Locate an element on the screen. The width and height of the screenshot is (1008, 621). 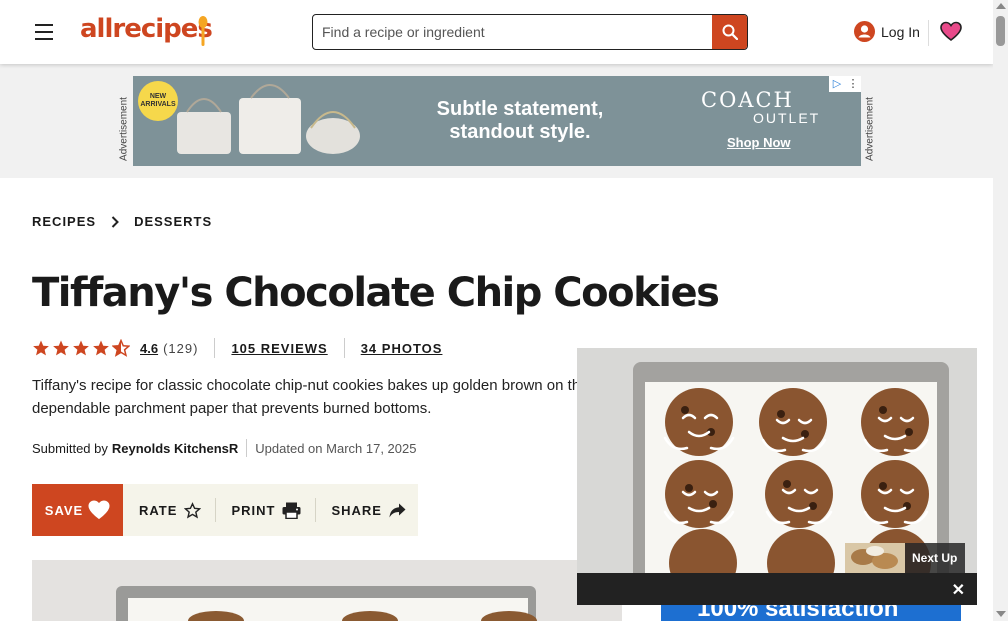
rating-row: 4.6 (129) 105 REVIEWS 34 PHOTOS is located at coordinates (237, 348).